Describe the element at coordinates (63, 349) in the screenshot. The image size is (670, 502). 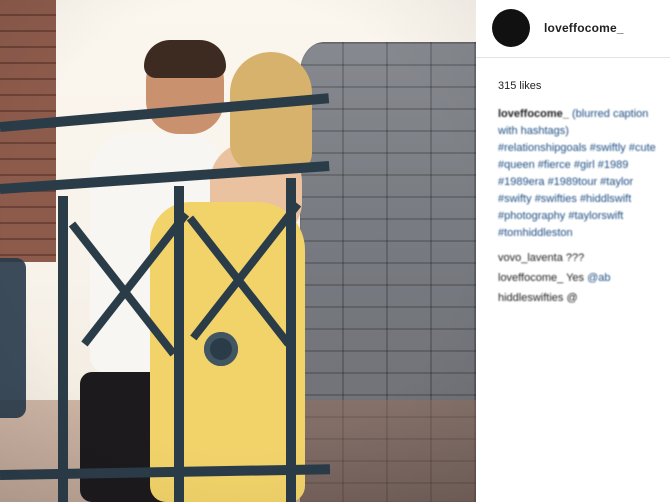
I see `railing-post` at that location.